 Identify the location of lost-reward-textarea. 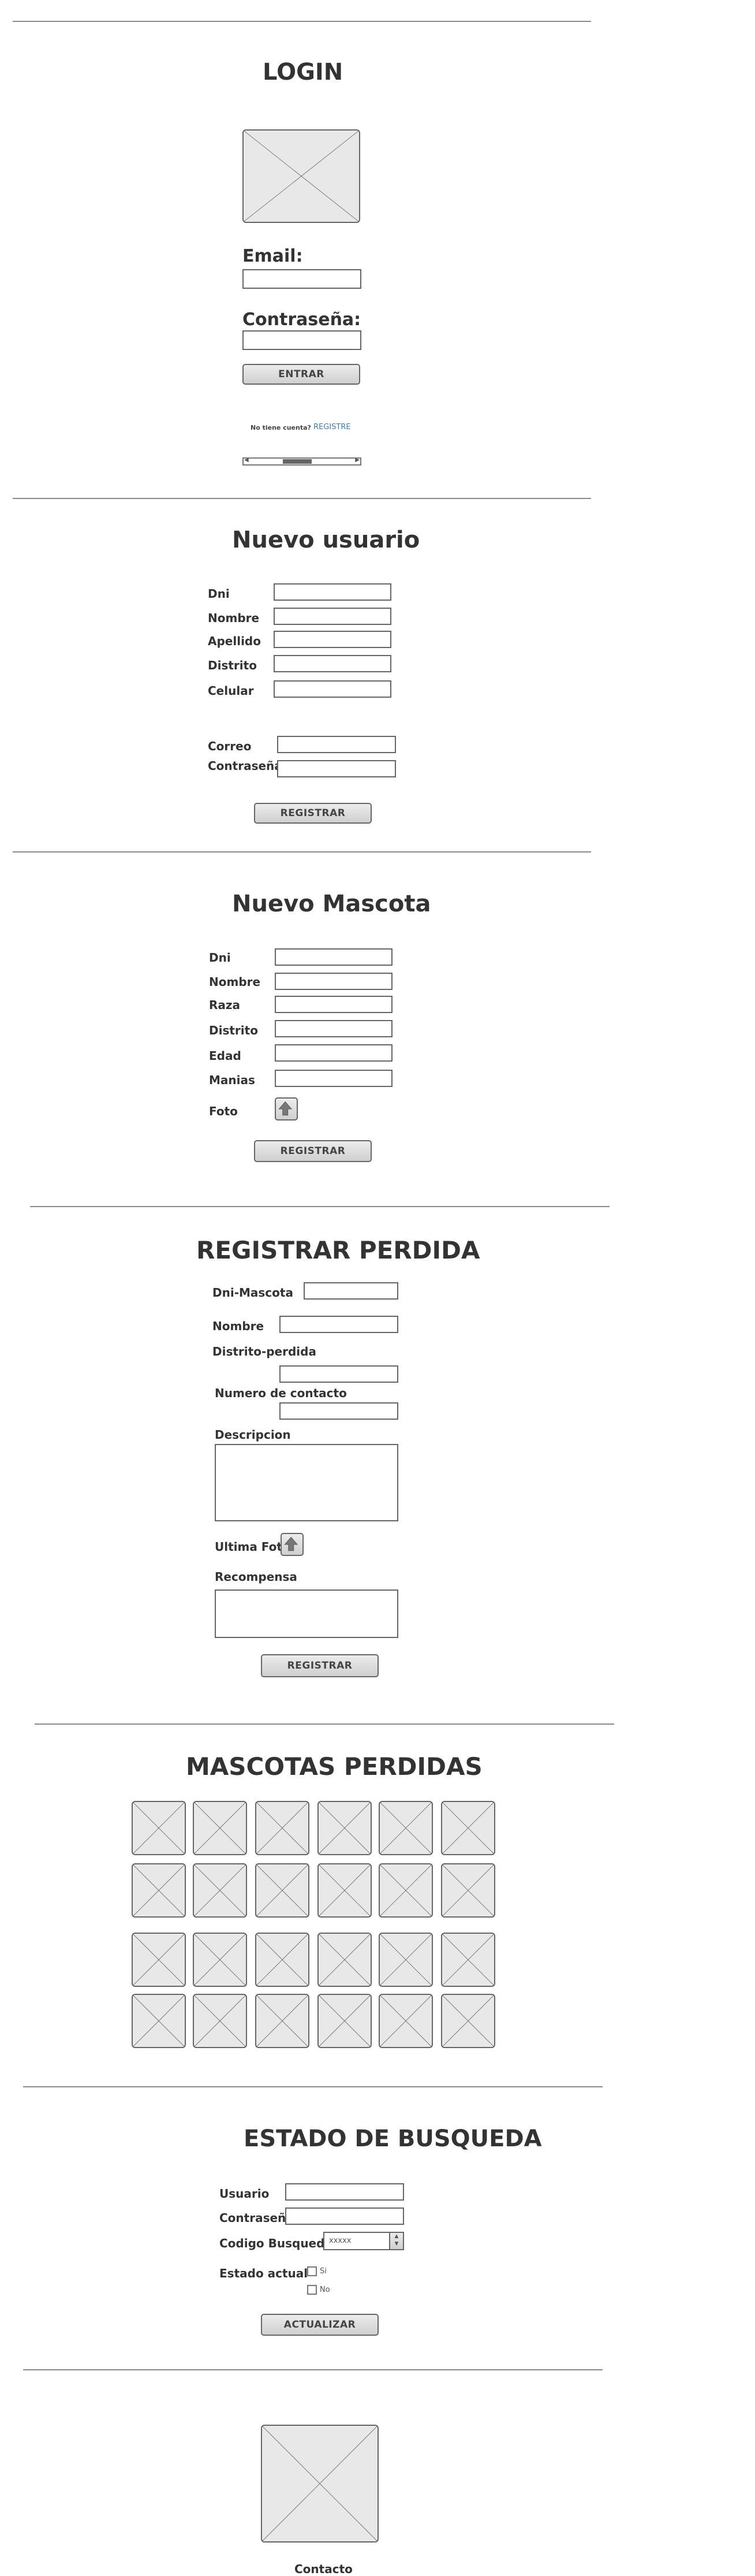
(306, 1614).